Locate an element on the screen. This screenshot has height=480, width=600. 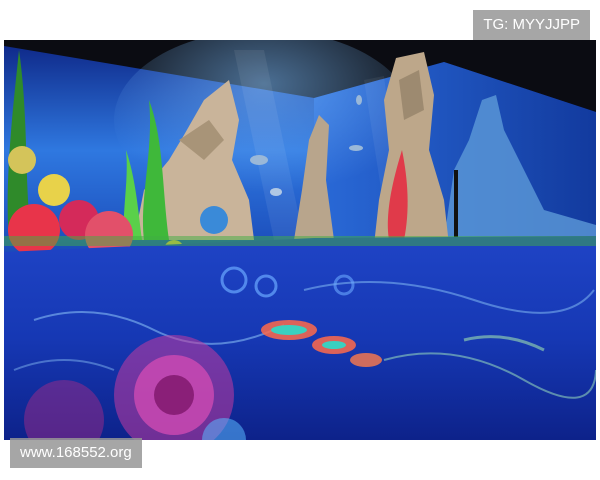
watermark-top: TG: MYYJJPP is located at coordinates (531, 25).